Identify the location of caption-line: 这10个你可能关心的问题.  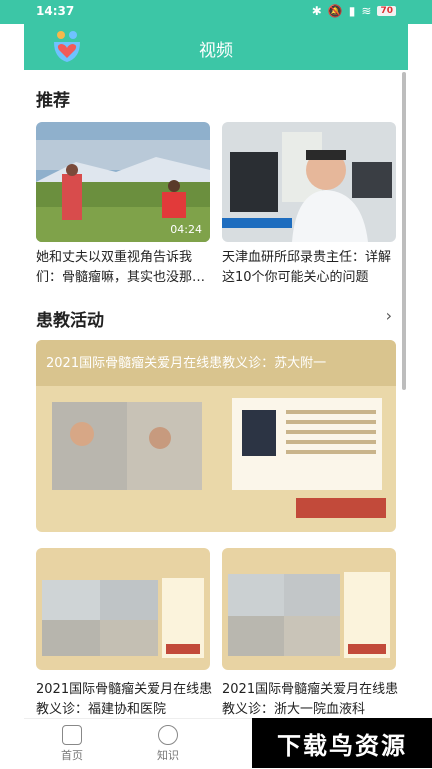
(295, 277).